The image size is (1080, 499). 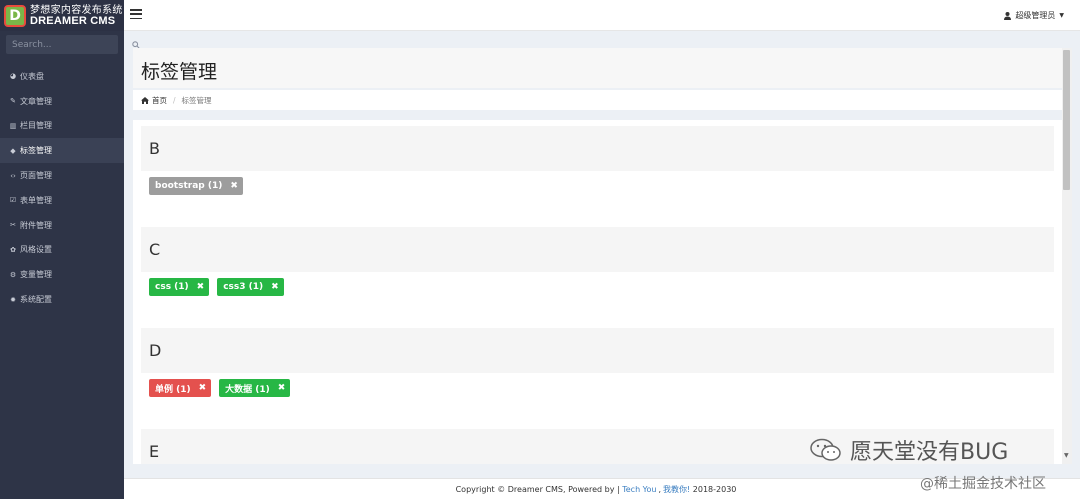 What do you see at coordinates (537, 489) in the screenshot?
I see `footer-copyright: Copyright © Dreamer CMS, Powered by |` at bounding box center [537, 489].